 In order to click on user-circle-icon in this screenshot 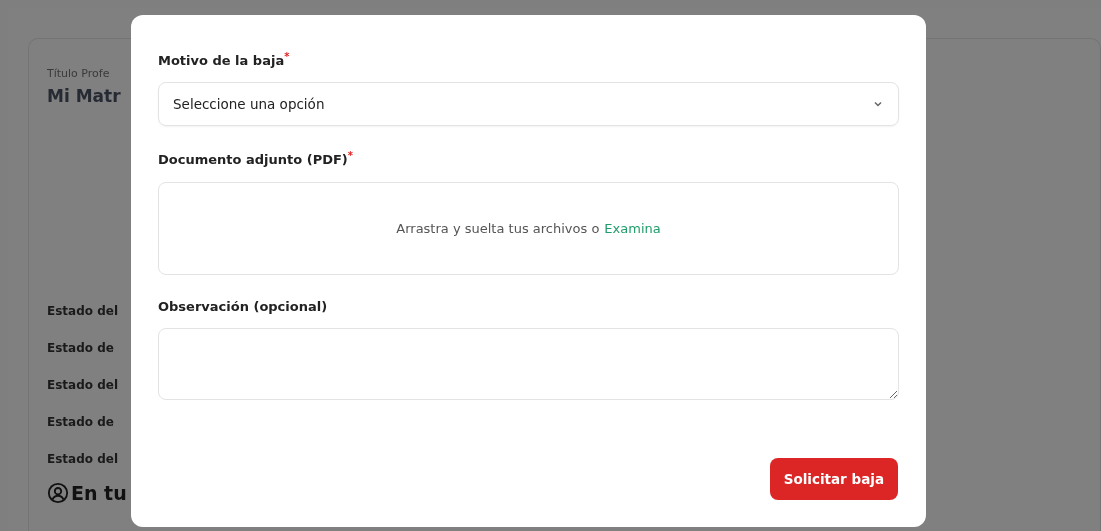, I will do `click(58, 493)`.